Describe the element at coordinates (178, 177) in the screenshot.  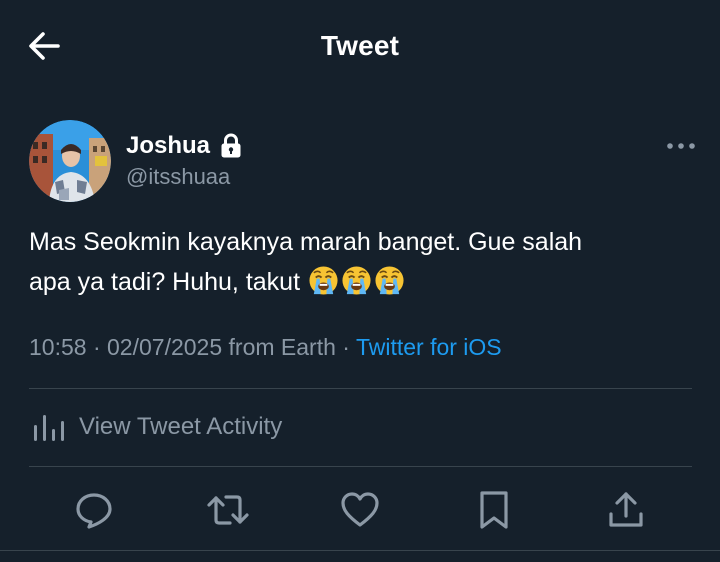
I see `author-handle: @itsshuaa` at that location.